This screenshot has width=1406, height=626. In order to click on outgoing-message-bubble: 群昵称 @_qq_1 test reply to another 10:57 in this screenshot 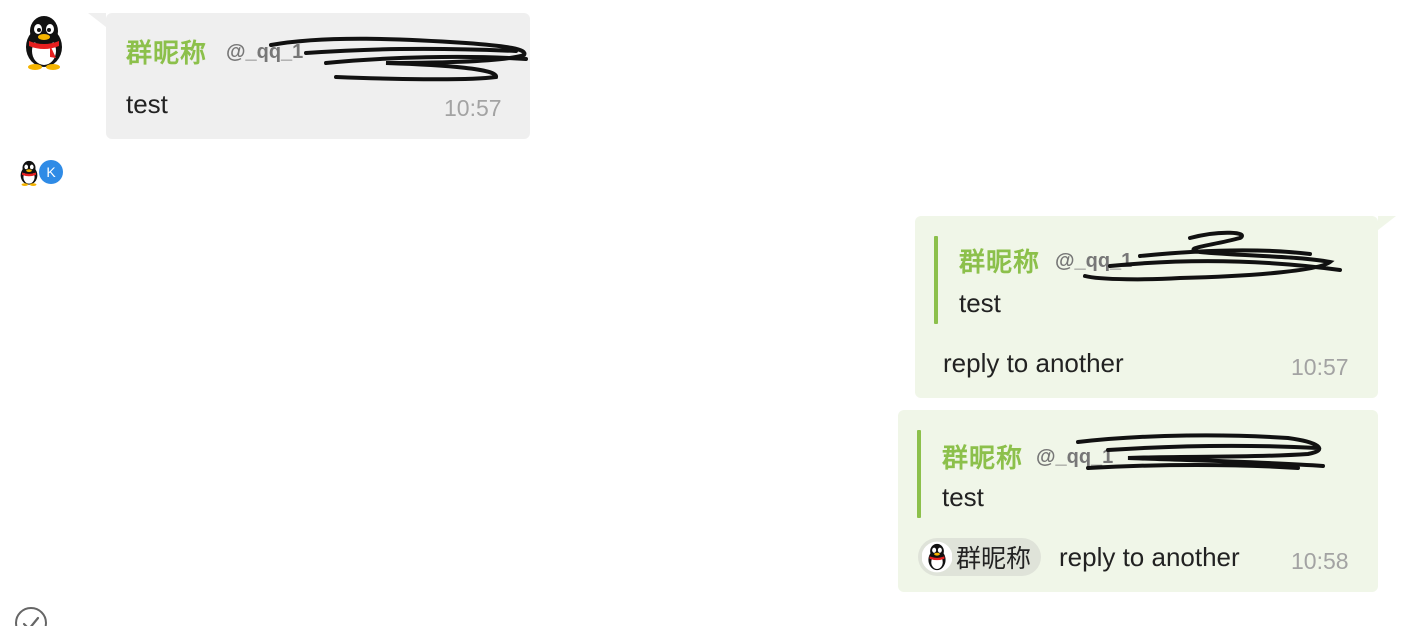, I will do `click(1155, 307)`.